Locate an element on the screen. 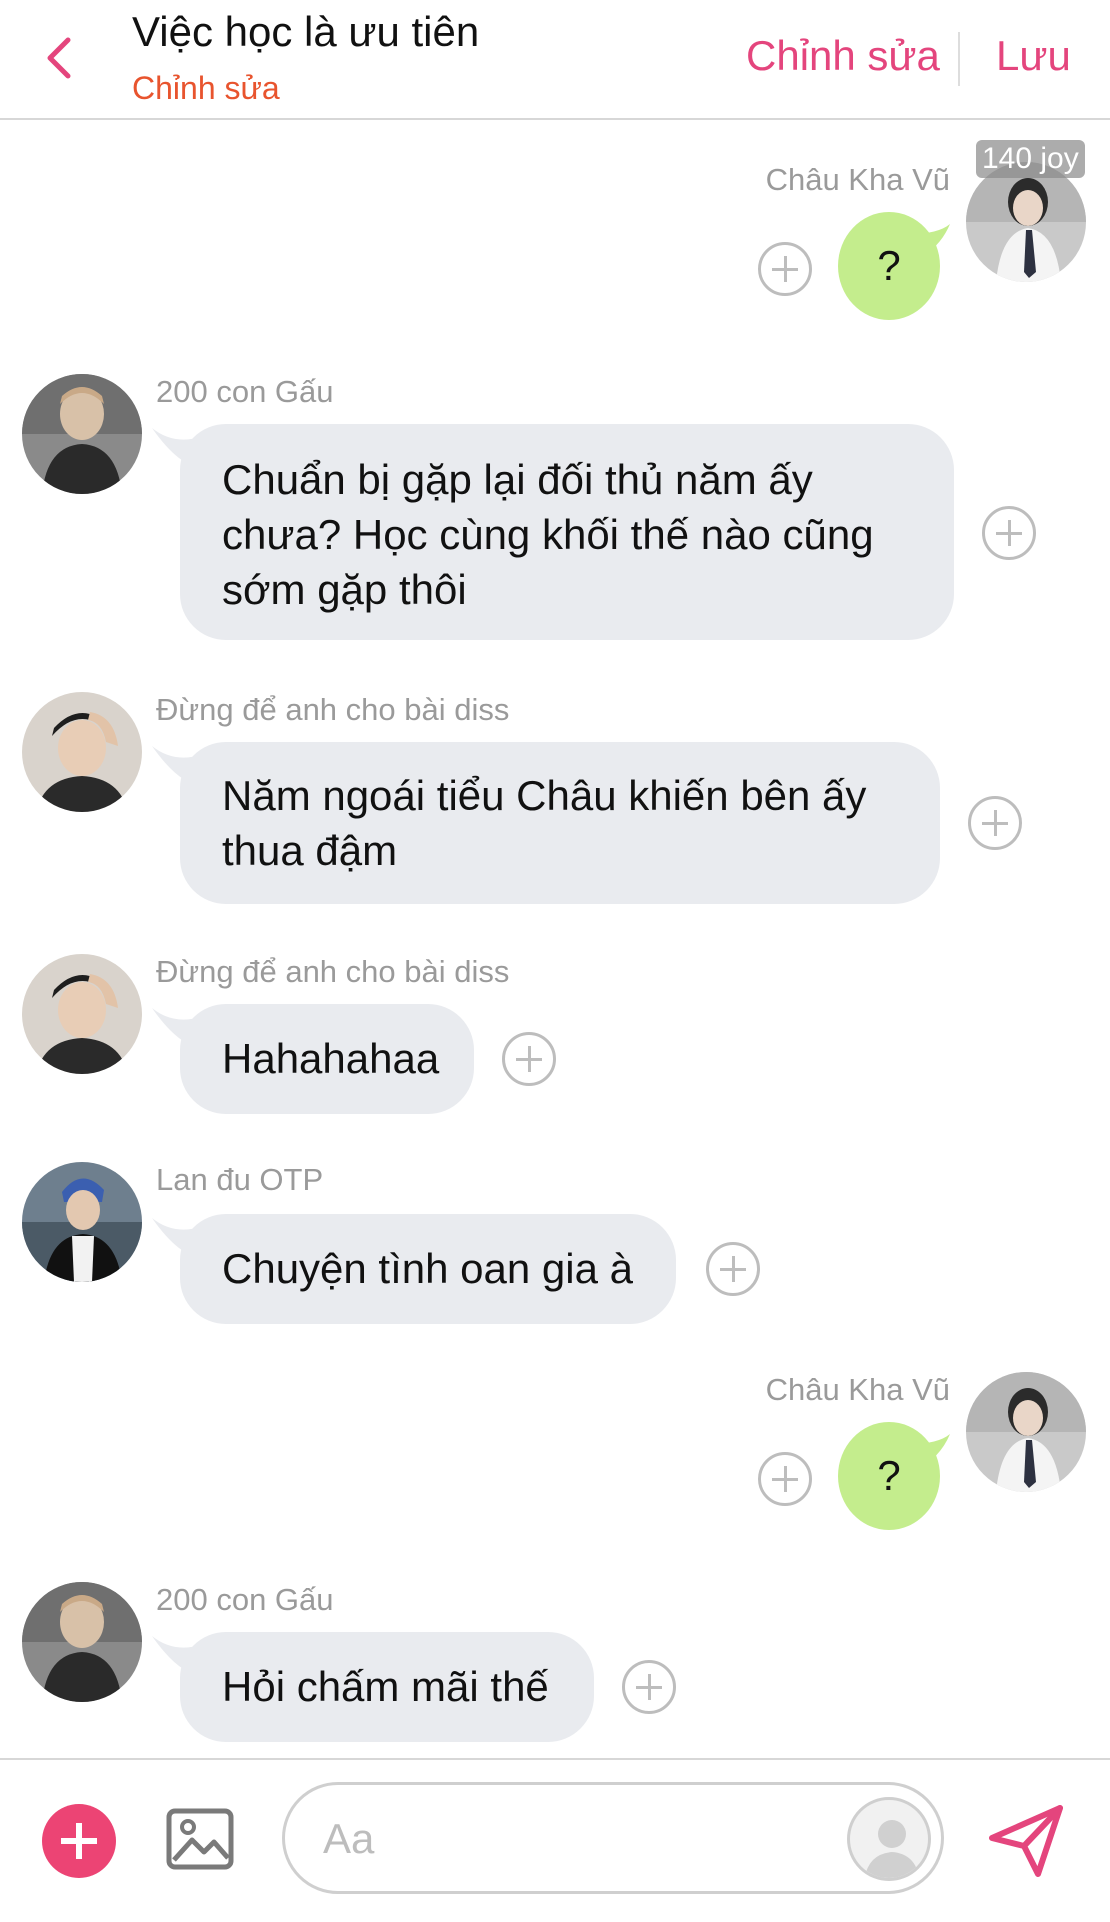 This screenshot has height=1922, width=1110. edit-button: Chỉnh sửa is located at coordinates (843, 56).